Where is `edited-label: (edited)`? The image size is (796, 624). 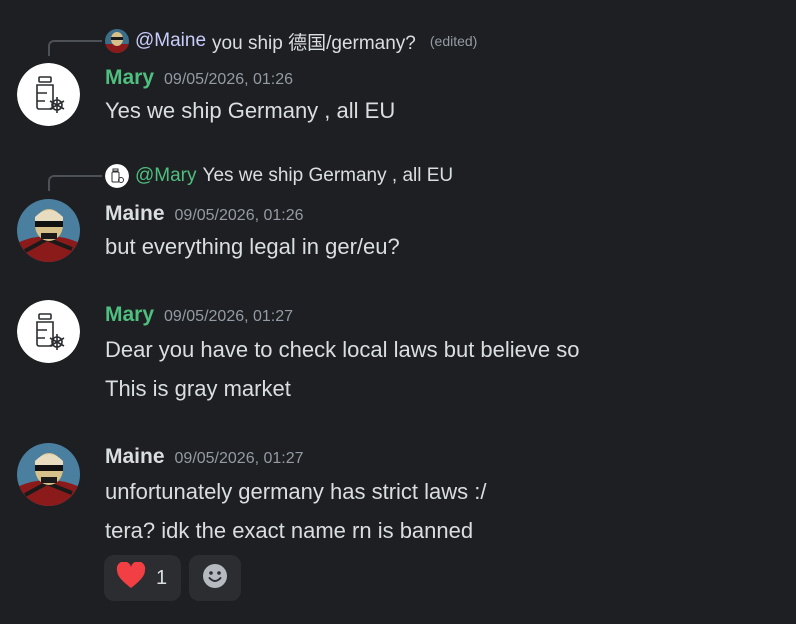 edited-label: (edited) is located at coordinates (453, 41).